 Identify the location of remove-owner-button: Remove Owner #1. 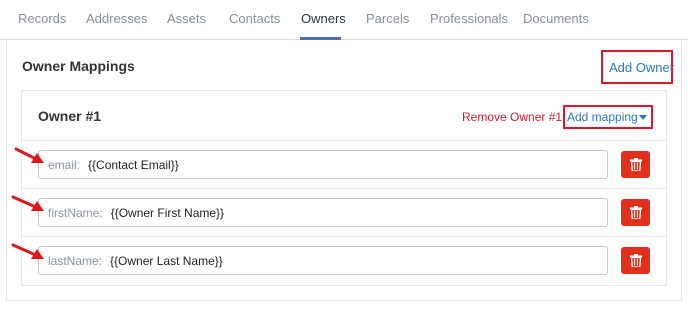
(512, 117).